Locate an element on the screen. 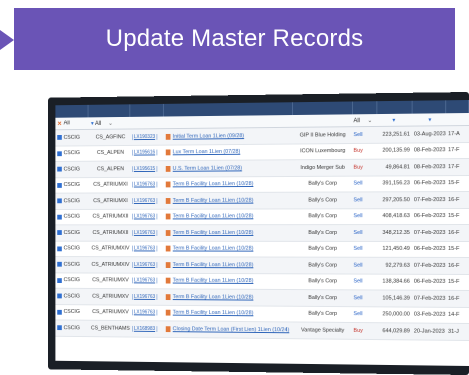 Image resolution: width=469 pixels, height=375 pixels. cell-id: LX190323 is located at coordinates (147, 136).